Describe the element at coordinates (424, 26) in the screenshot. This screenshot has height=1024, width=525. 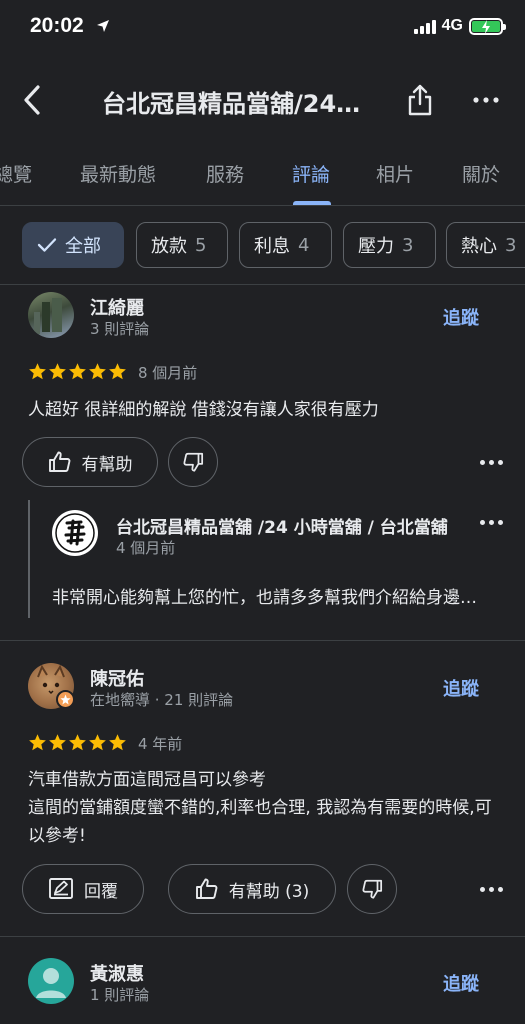
I see `signal-icon` at that location.